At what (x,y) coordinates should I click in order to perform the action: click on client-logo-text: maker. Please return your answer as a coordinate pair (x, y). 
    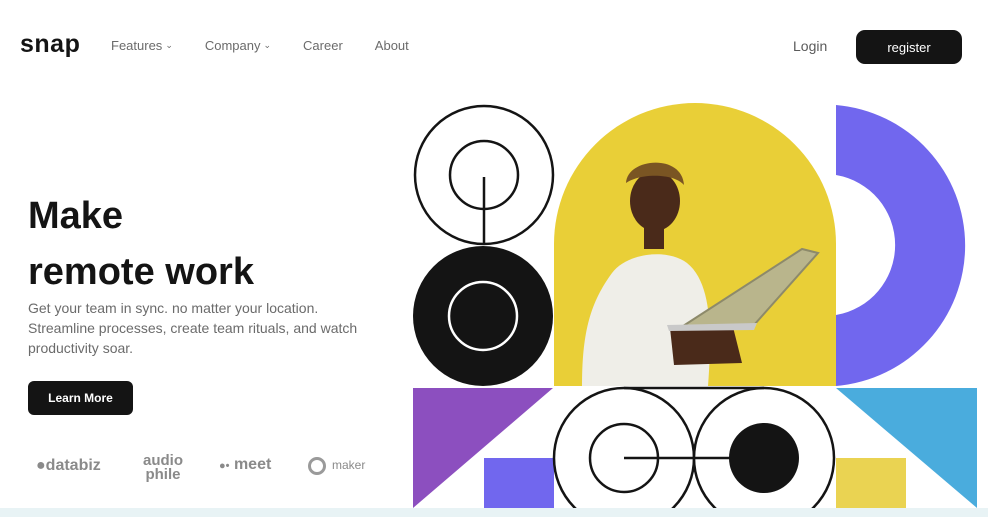
    Looking at the image, I should click on (349, 465).